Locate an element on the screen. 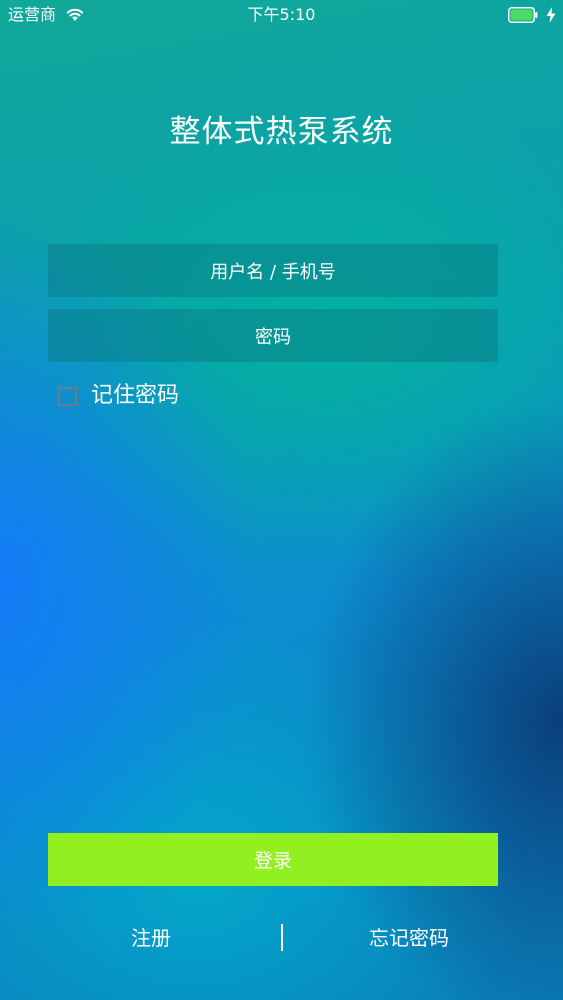  forgot-password-link: 忘记密码 is located at coordinates (409, 938).